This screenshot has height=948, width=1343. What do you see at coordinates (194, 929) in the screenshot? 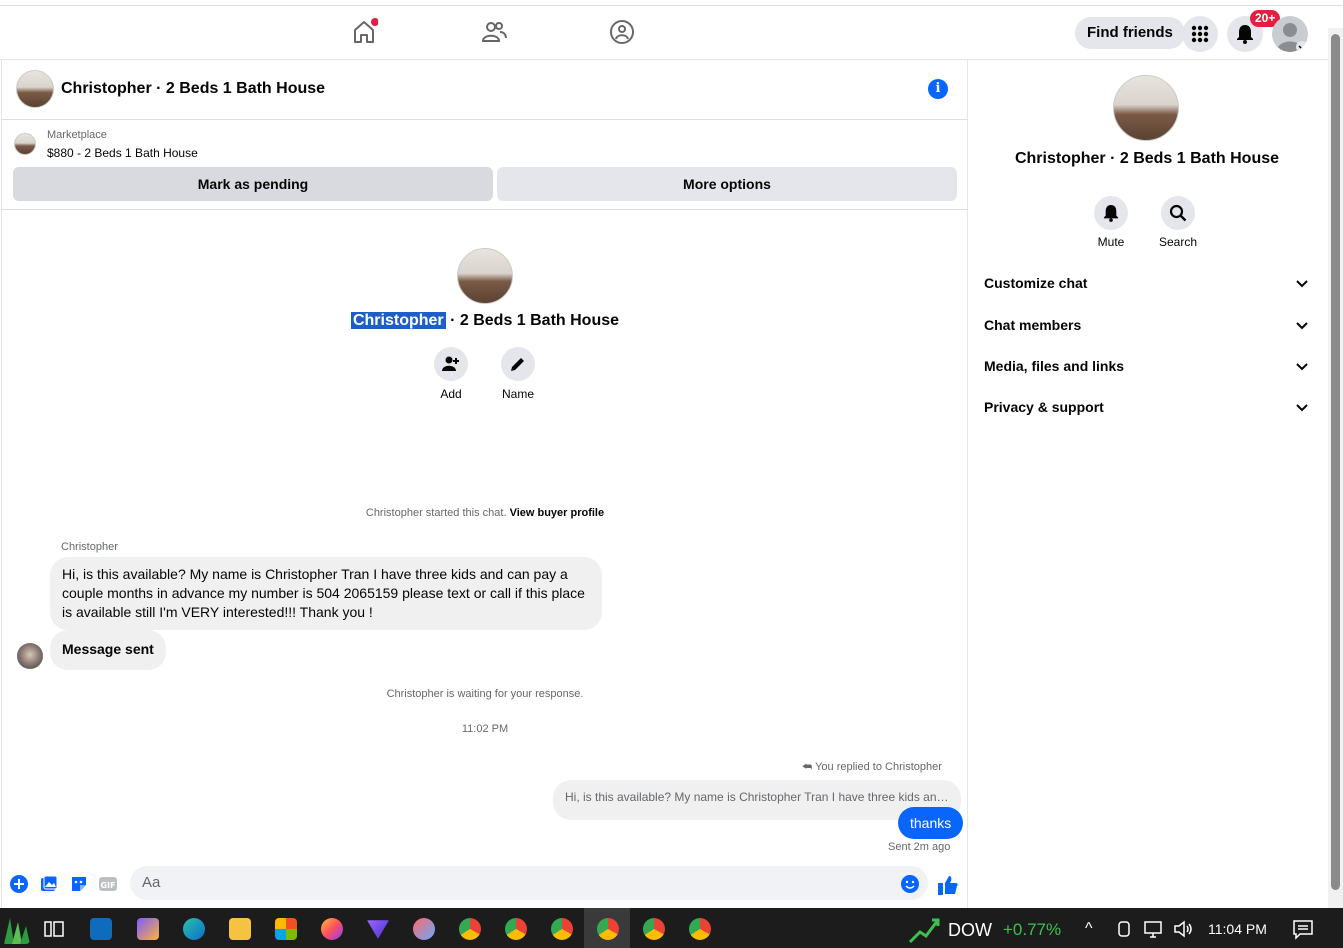
I see `edge-icon` at bounding box center [194, 929].